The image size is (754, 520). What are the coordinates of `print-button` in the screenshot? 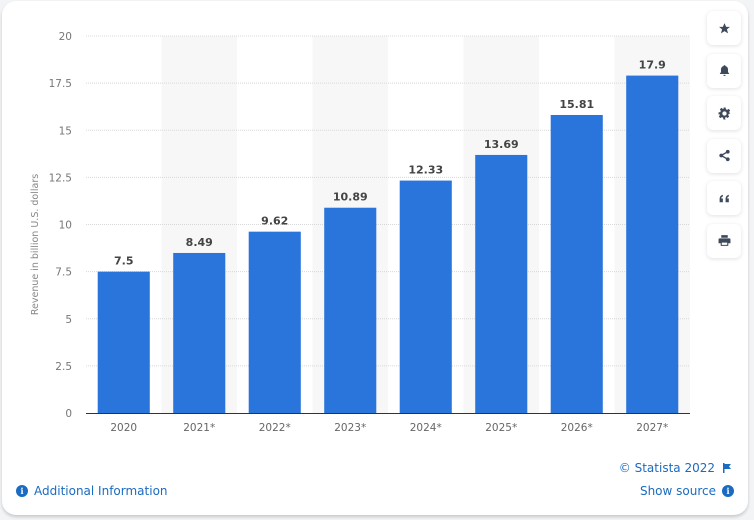 It's located at (724, 240).